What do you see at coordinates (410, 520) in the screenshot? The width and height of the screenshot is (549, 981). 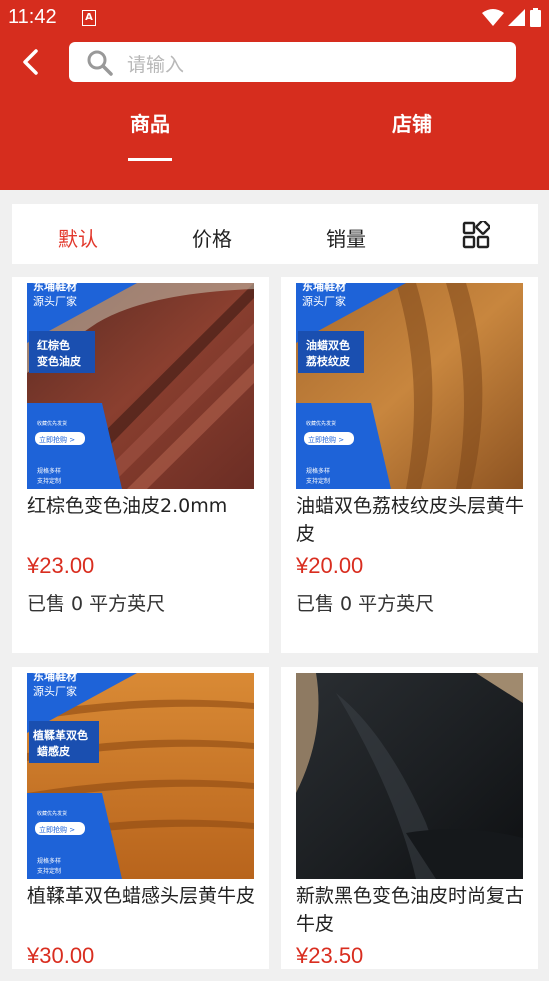 I see `product-title: 油蜡双色荔枝纹皮头层黄牛皮` at bounding box center [410, 520].